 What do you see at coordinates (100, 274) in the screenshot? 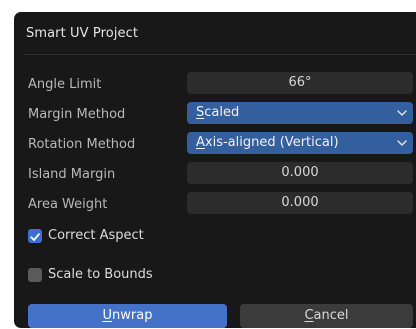
I see `scale-to-bounds-label: Scale to Bounds` at bounding box center [100, 274].